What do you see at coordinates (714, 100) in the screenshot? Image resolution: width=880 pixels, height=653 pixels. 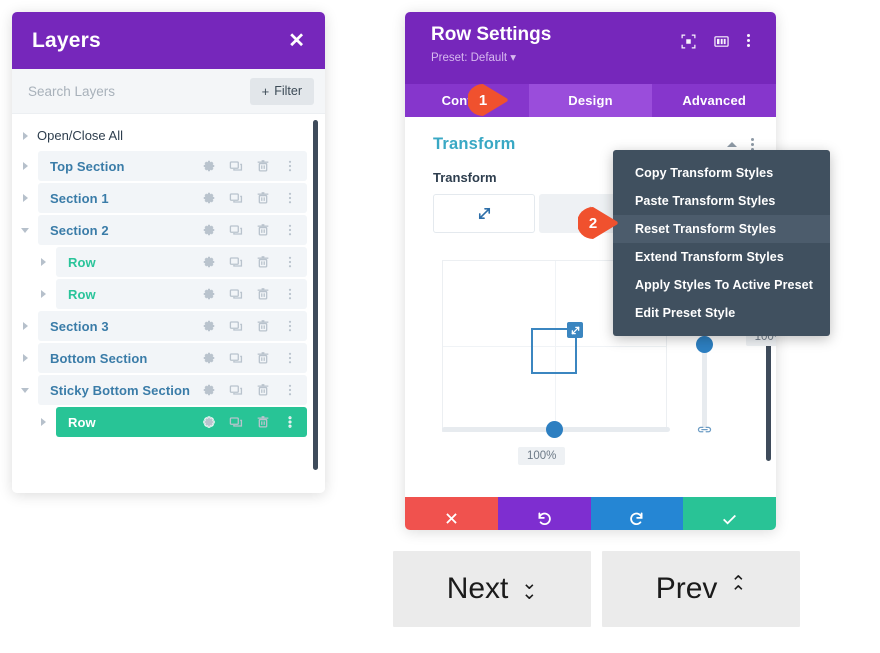 I see `tab-advanced: Advanced` at bounding box center [714, 100].